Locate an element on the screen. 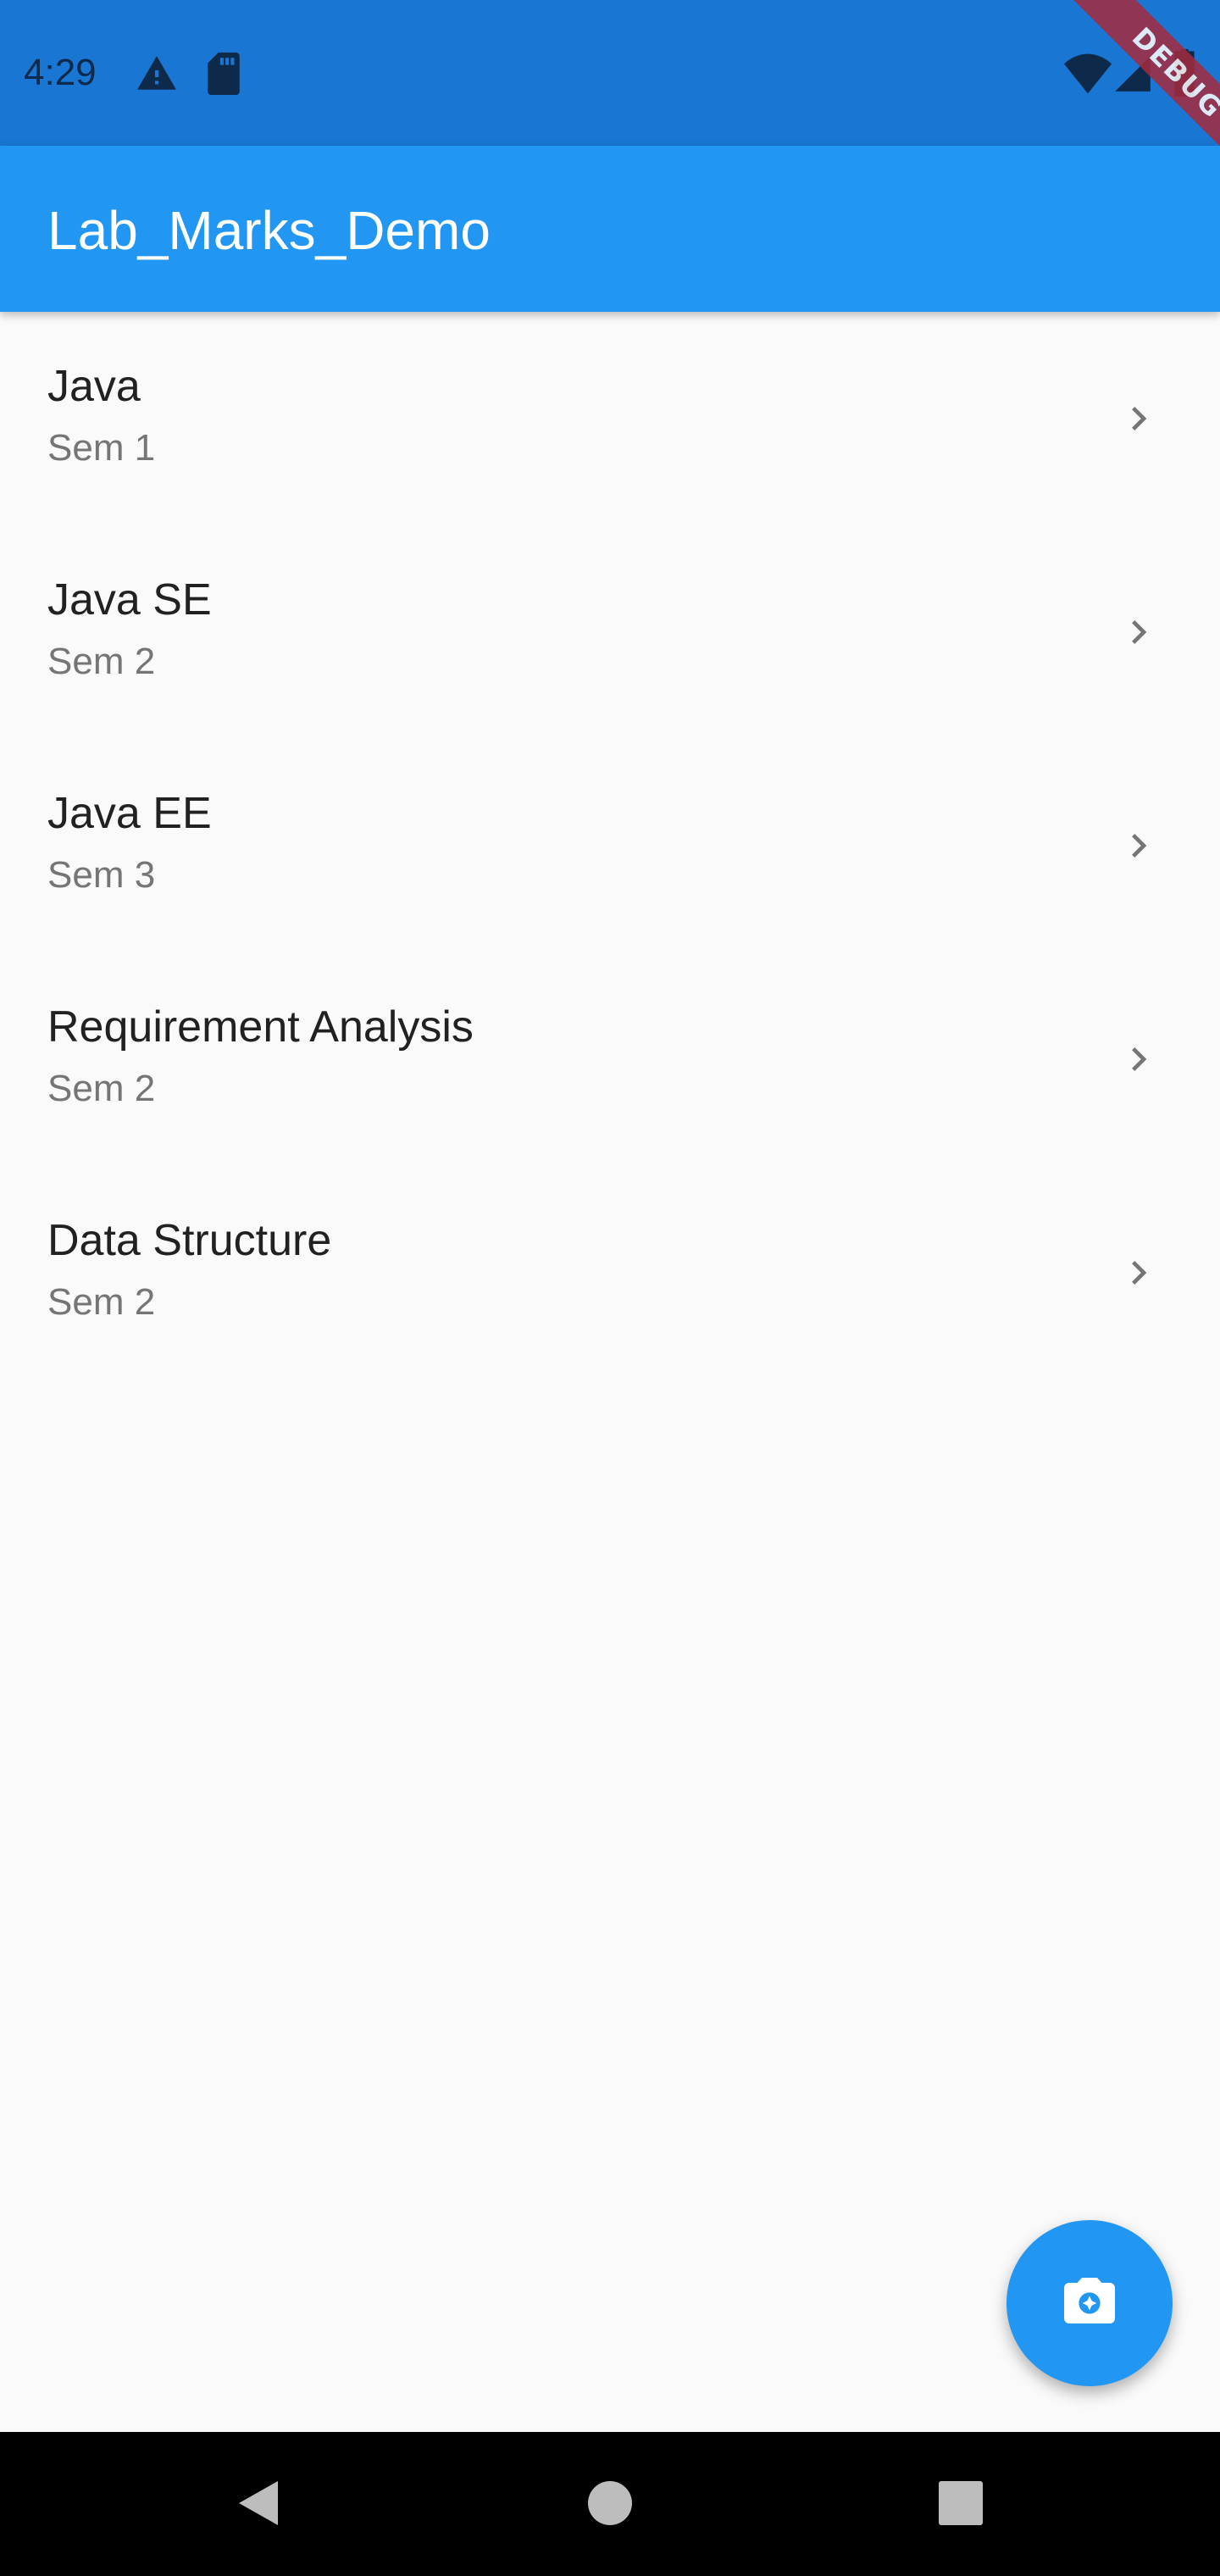  list-item-subtitle: Sem 1 is located at coordinates (101, 448).